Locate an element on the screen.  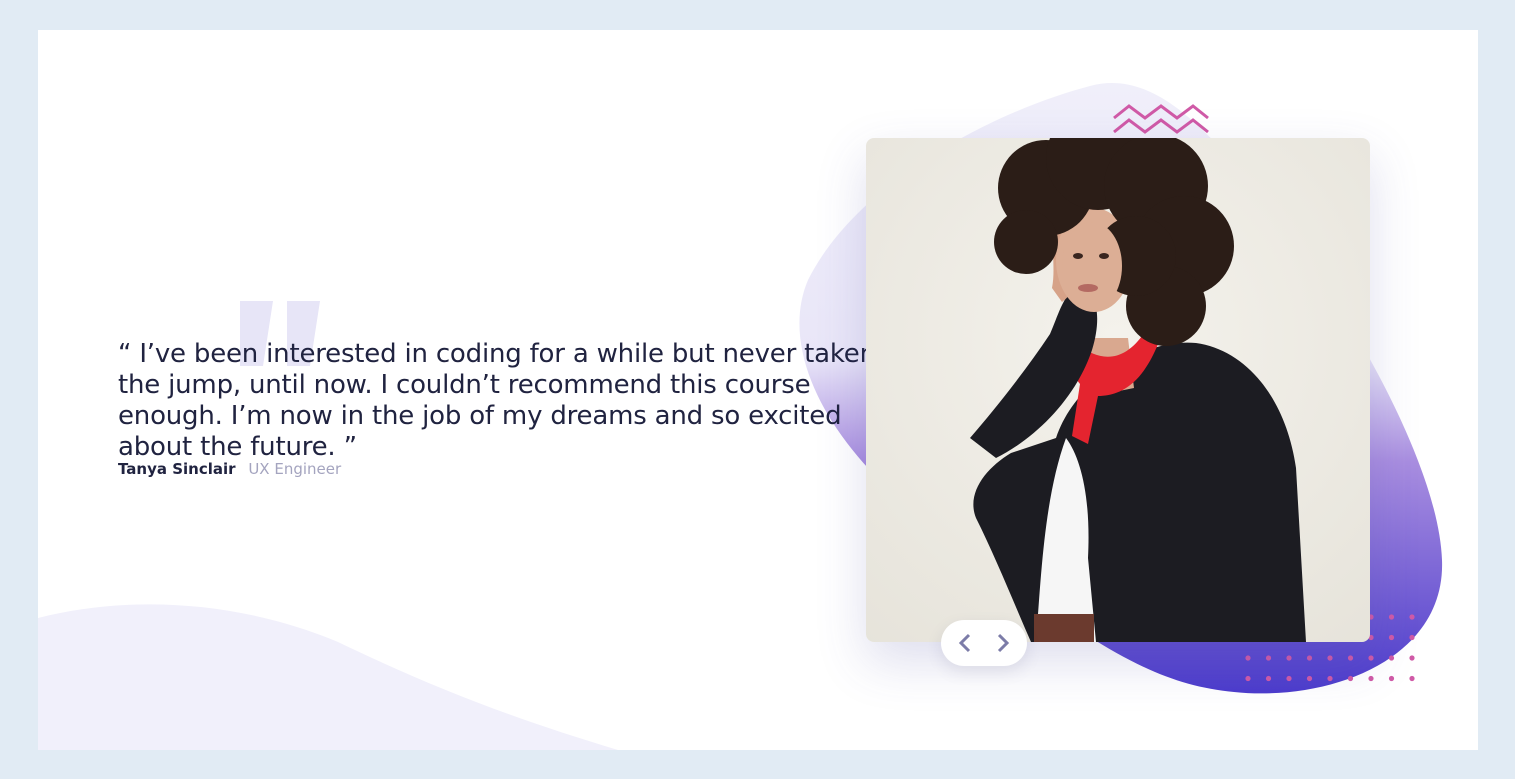
zigzag-pattern-icon is located at coordinates (1161, 119).